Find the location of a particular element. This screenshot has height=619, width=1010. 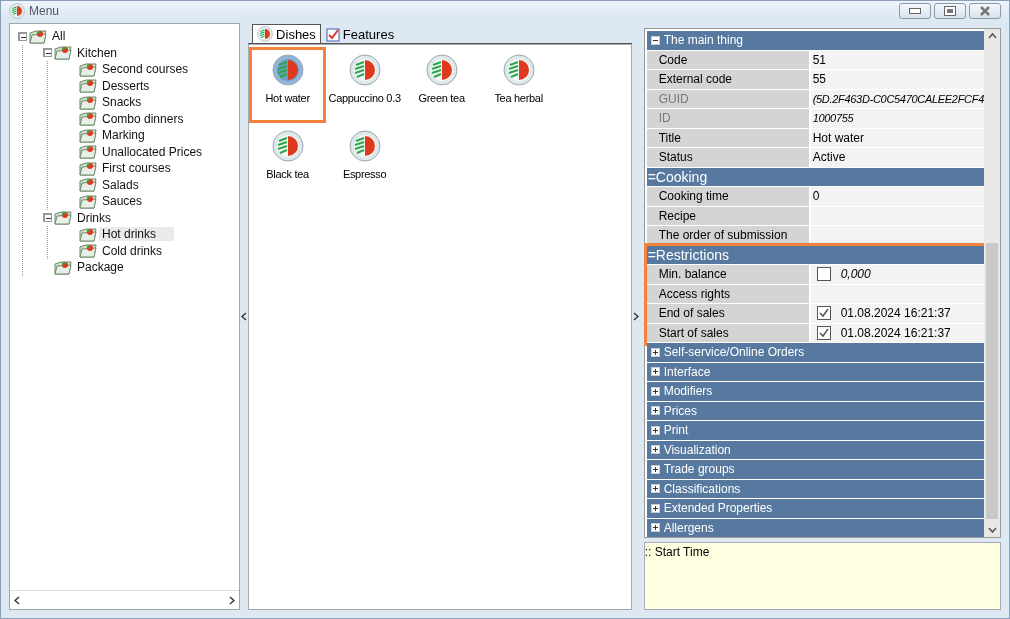

collapse-left-icon is located at coordinates (244, 316).